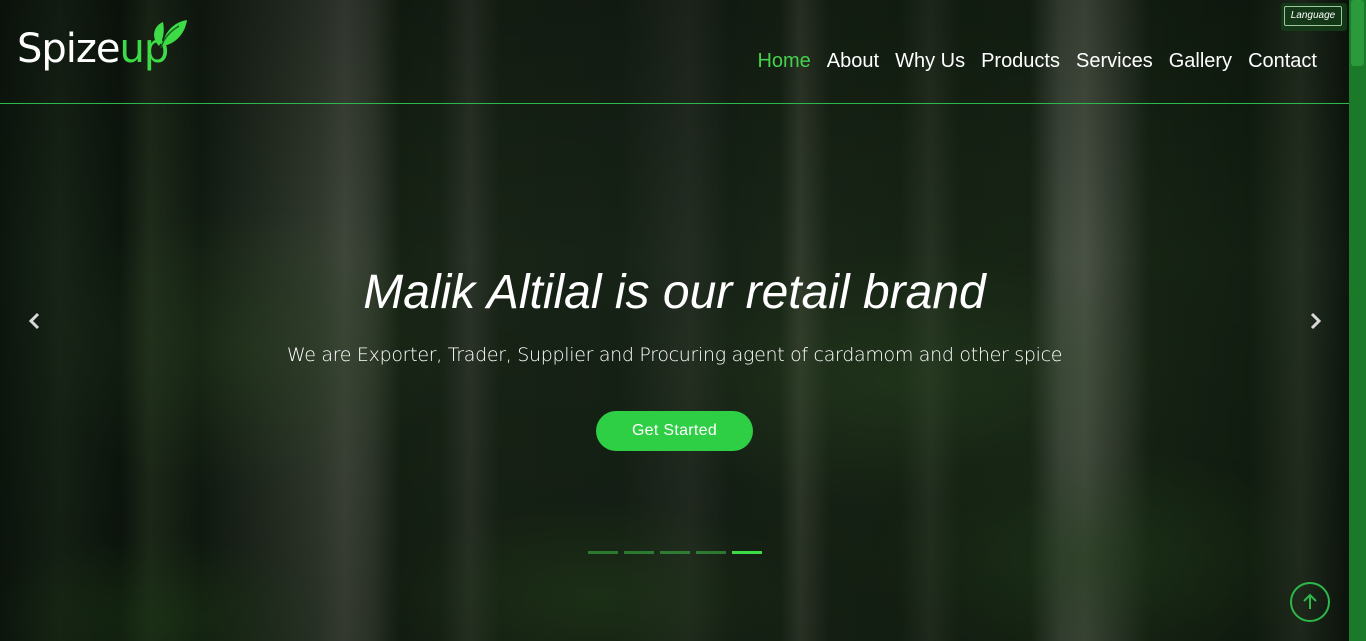 The width and height of the screenshot is (1366, 641). What do you see at coordinates (853, 61) in the screenshot?
I see `nav-item-about: About` at bounding box center [853, 61].